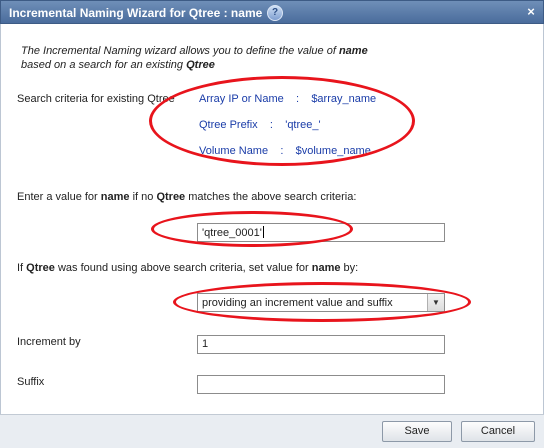 The image size is (544, 448). I want to click on found-qtree-bold: Qtree, so click(40, 268).